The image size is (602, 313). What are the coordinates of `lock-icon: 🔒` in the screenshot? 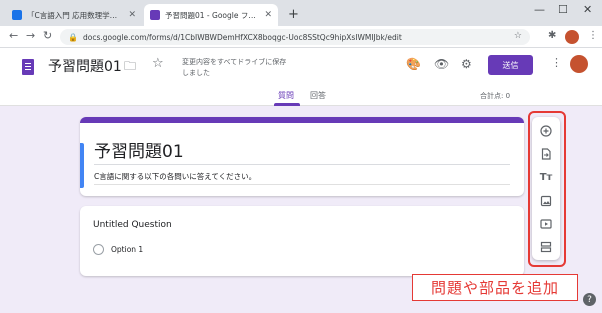 It's located at (73, 37).